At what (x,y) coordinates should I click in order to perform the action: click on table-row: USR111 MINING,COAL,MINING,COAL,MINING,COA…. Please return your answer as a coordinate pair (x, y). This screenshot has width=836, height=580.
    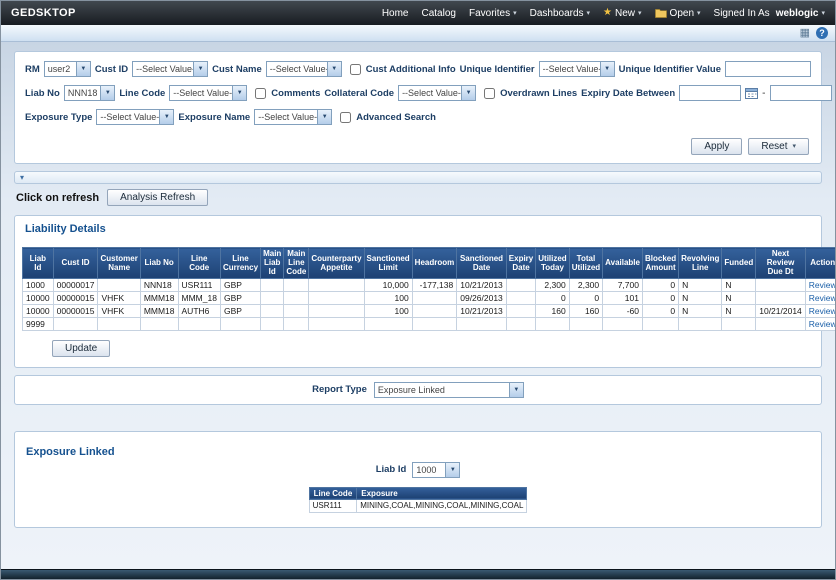
    Looking at the image, I should click on (418, 505).